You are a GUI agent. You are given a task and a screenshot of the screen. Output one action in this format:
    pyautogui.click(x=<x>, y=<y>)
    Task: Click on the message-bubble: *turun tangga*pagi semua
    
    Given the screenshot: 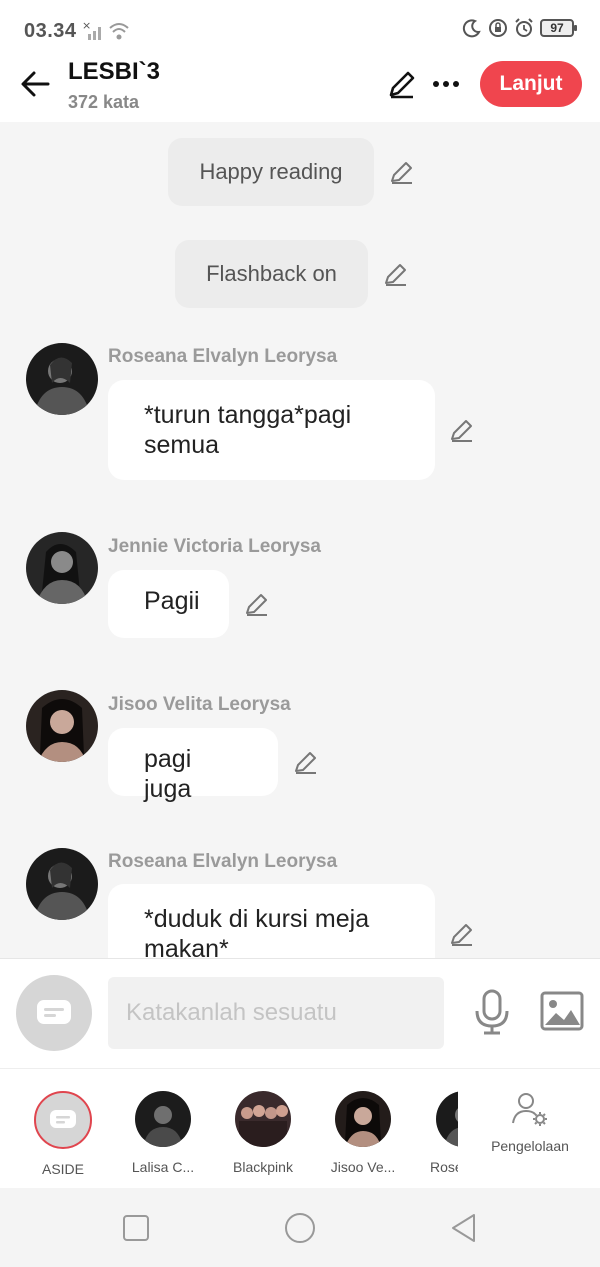 What is the action you would take?
    pyautogui.click(x=271, y=430)
    